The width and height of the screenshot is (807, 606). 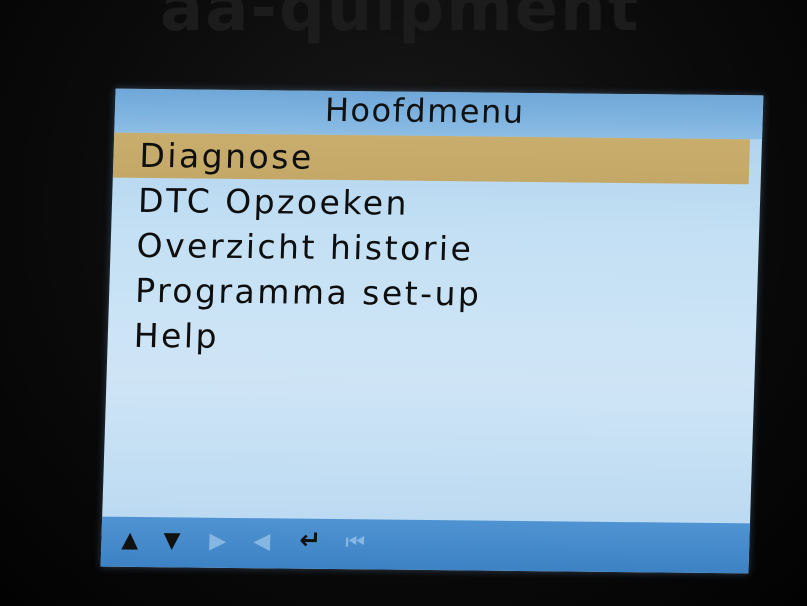 What do you see at coordinates (433, 294) in the screenshot?
I see `menu-item-programma-setup: Programma set-up` at bounding box center [433, 294].